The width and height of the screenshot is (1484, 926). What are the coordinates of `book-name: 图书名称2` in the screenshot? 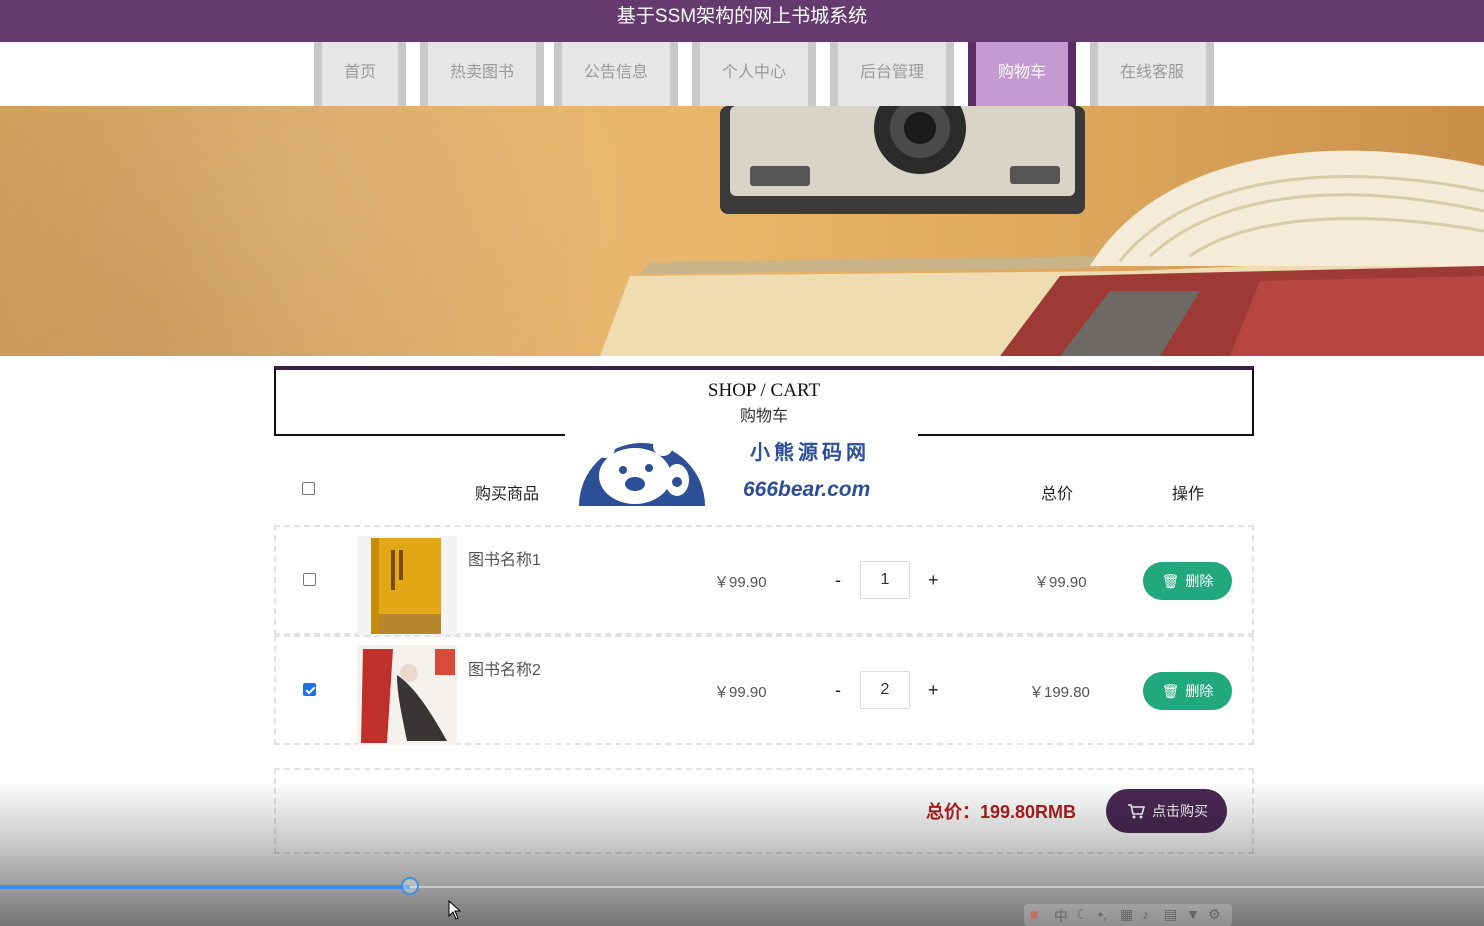 It's located at (504, 668).